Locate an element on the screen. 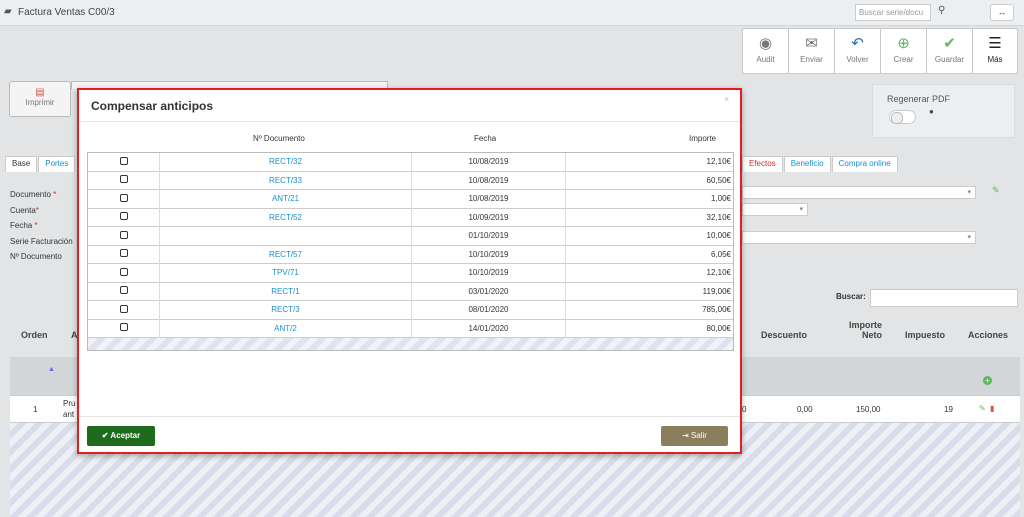  line-importe-neto: 150,00 is located at coordinates (868, 409).